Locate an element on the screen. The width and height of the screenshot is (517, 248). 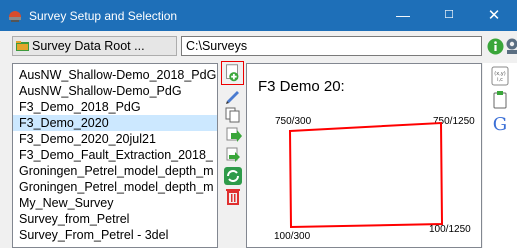
survey-list-item: AusNW_Shallow-Demo_PdG is located at coordinates (115, 91).